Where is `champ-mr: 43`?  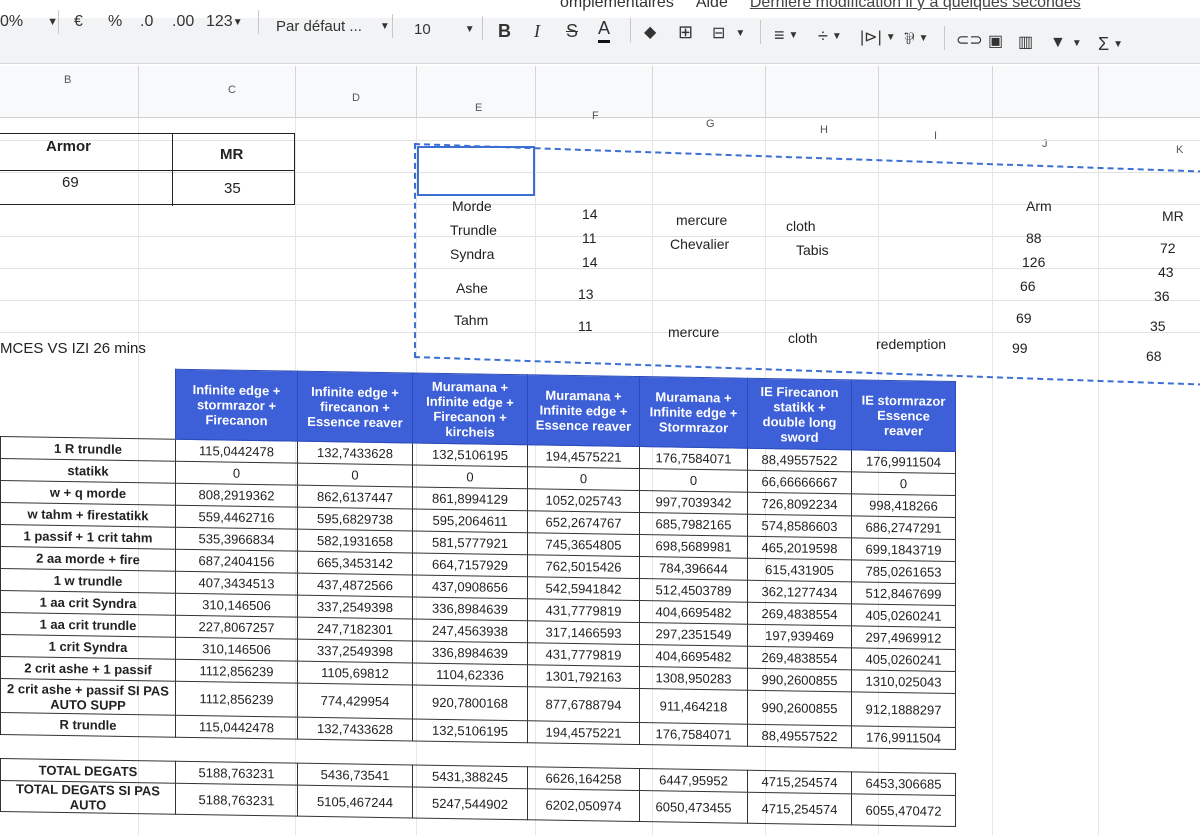 champ-mr: 43 is located at coordinates (1166, 272).